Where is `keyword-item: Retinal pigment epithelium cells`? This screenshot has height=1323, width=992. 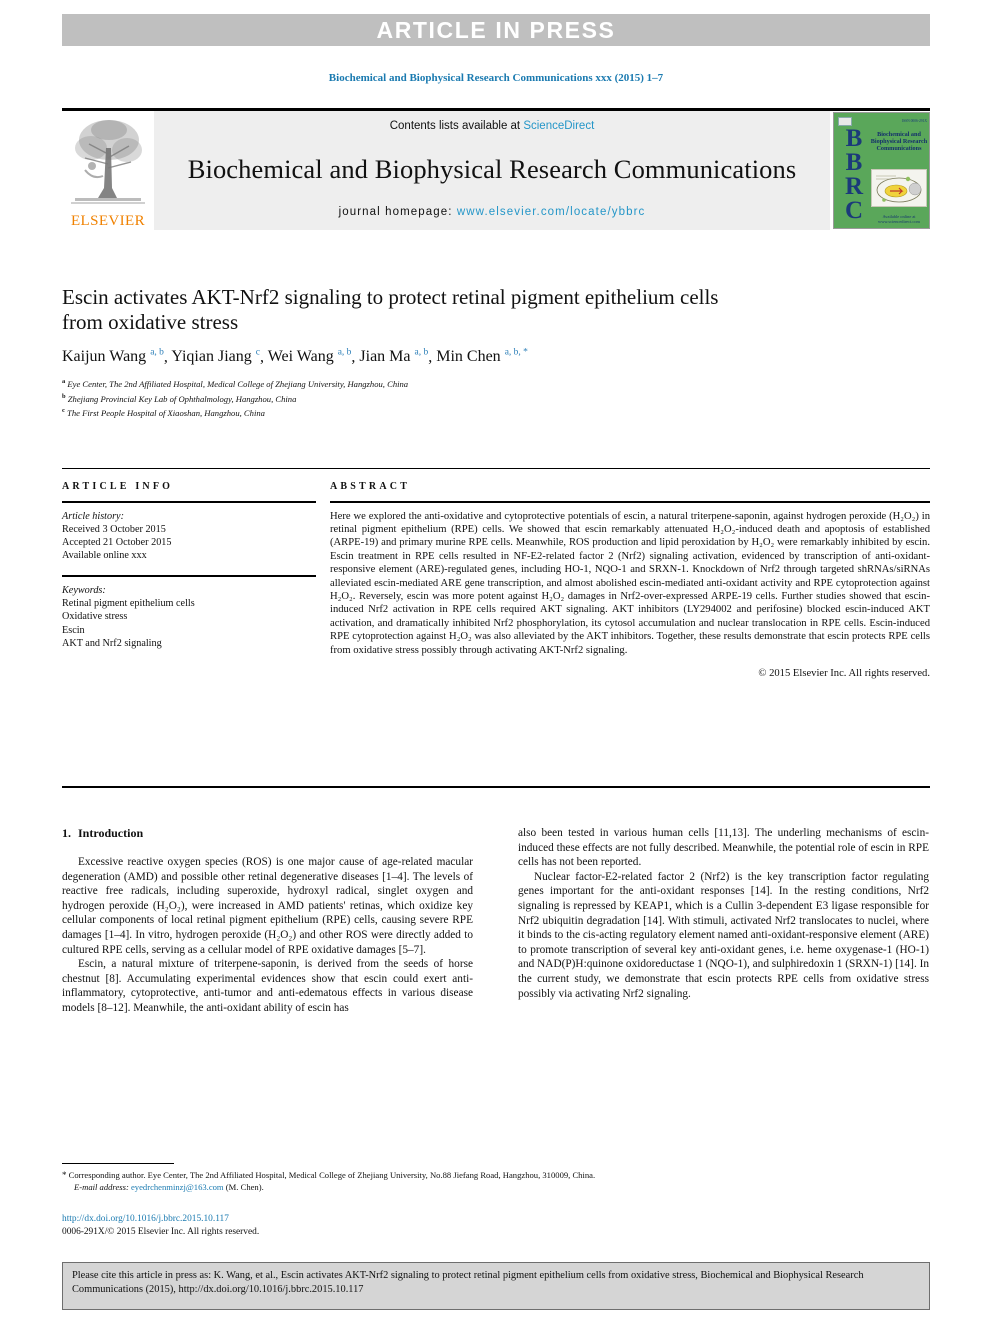 keyword-item: Retinal pigment epithelium cells is located at coordinates (128, 604).